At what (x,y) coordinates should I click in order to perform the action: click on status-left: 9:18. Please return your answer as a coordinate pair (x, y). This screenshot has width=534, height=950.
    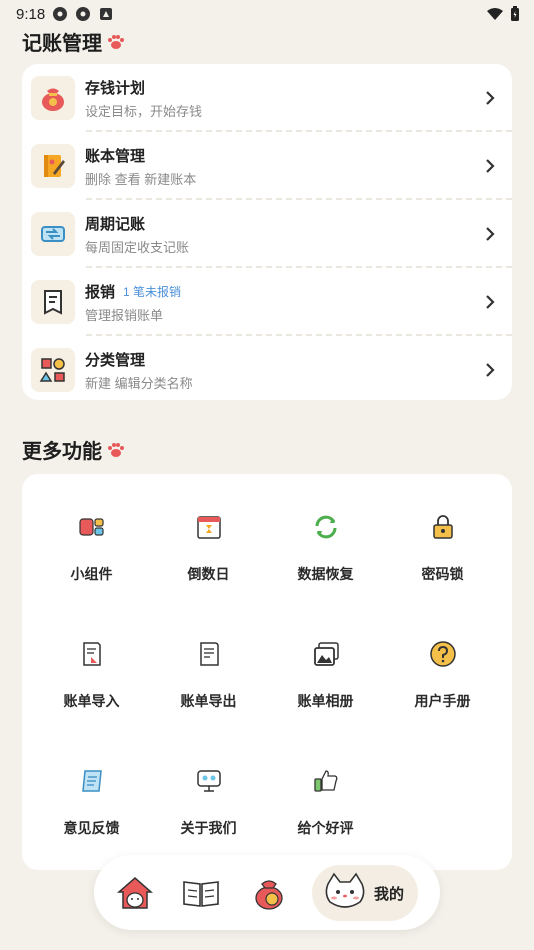
    Looking at the image, I should click on (65, 14).